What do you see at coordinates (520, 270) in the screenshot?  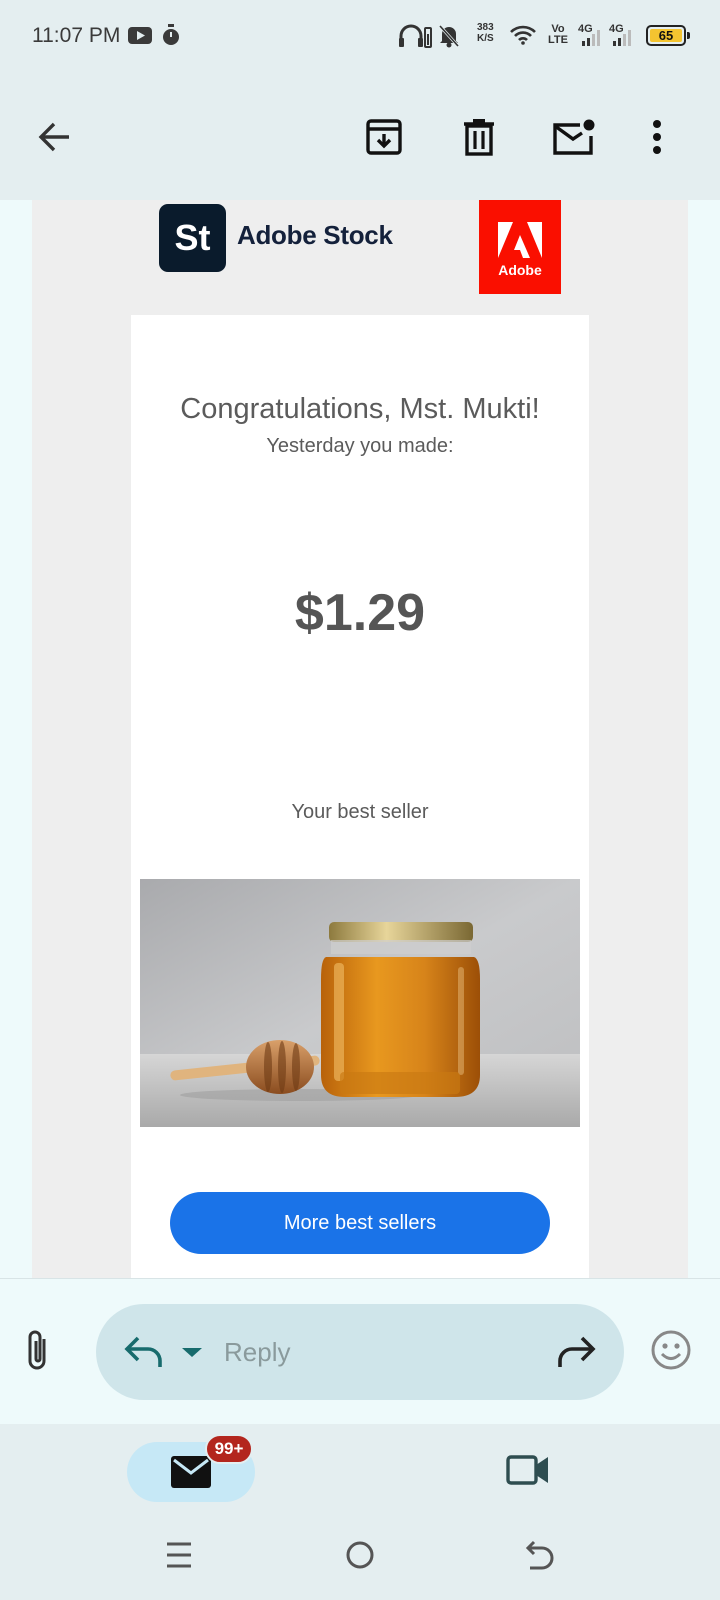 I see `adobe-wordmark: Adobe` at bounding box center [520, 270].